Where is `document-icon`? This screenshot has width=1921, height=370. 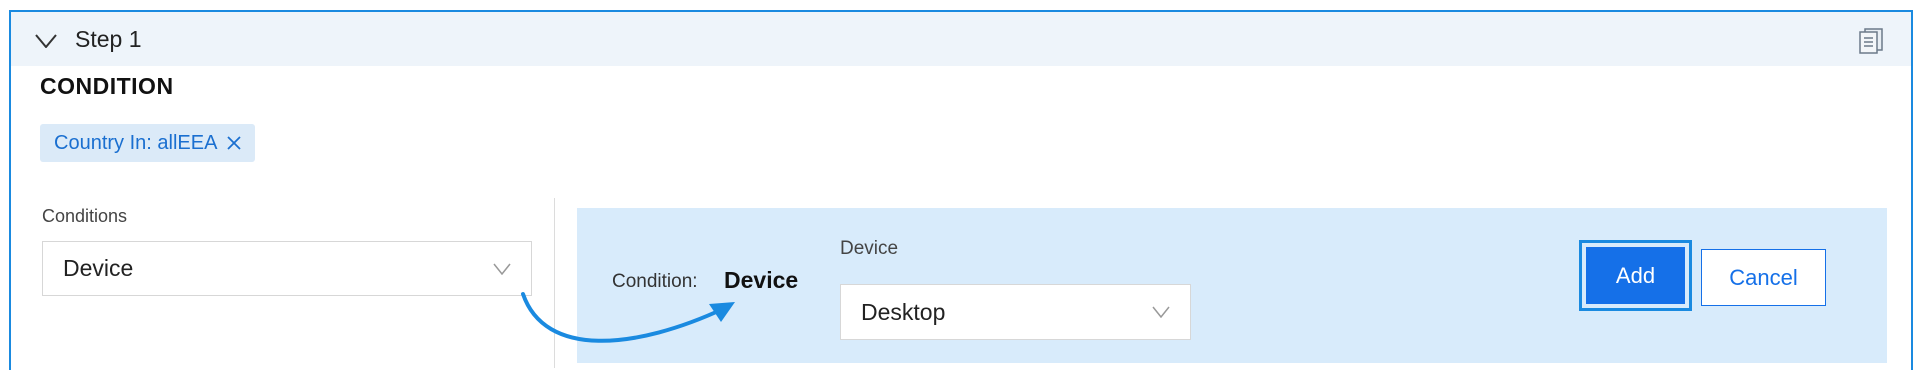
document-icon is located at coordinates (1871, 41).